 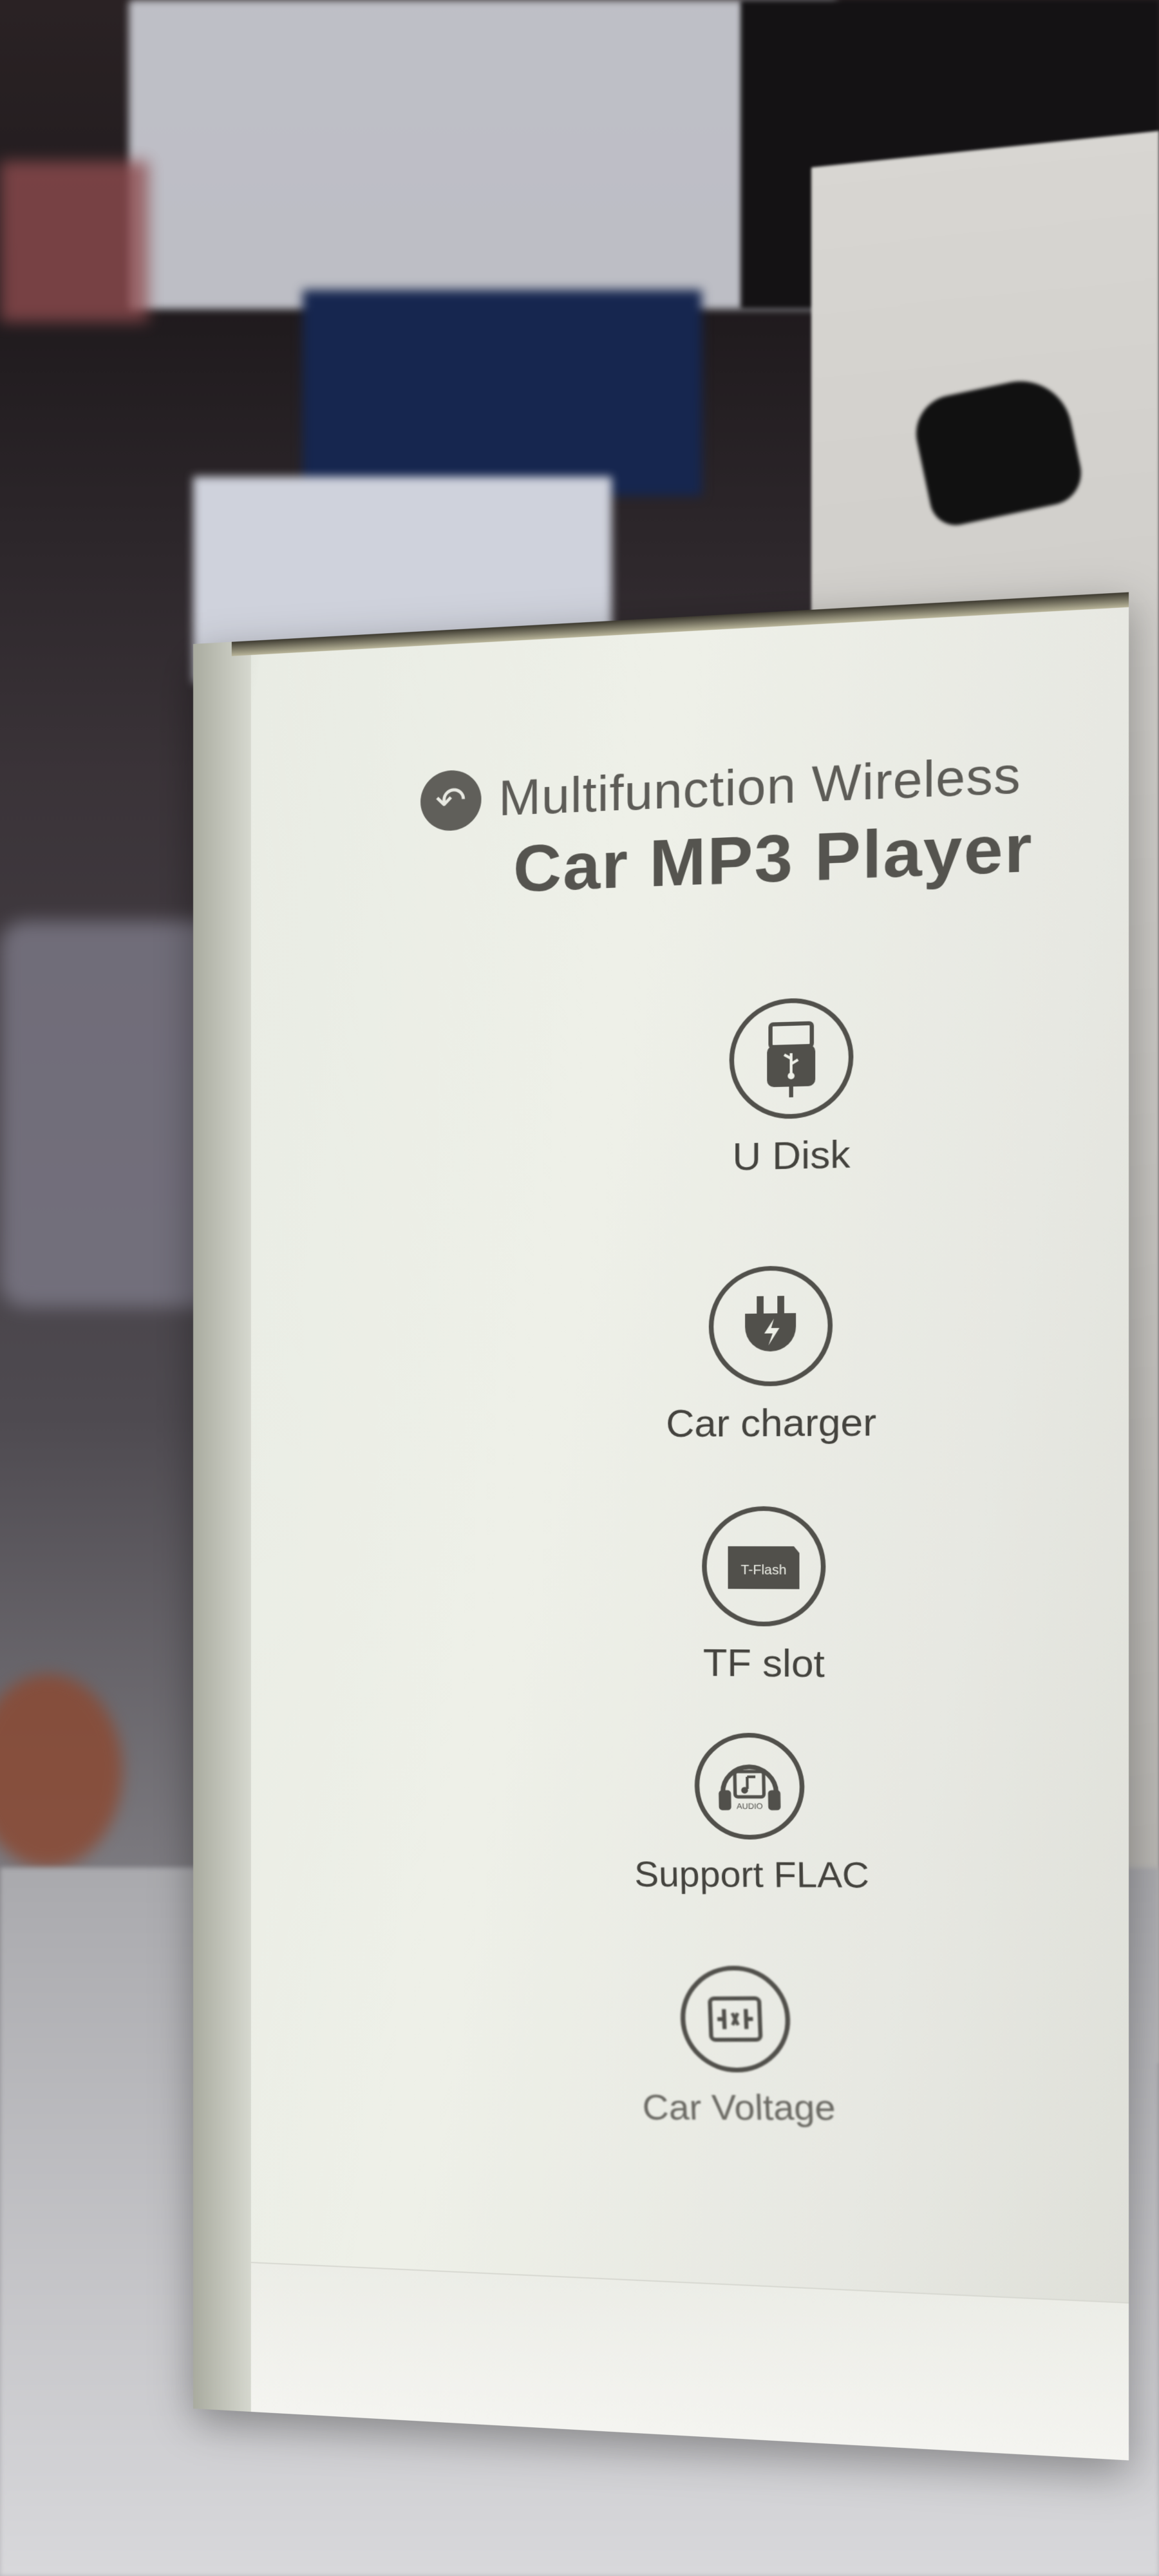 I want to click on feature-car-charger: Car charger, so click(x=772, y=1354).